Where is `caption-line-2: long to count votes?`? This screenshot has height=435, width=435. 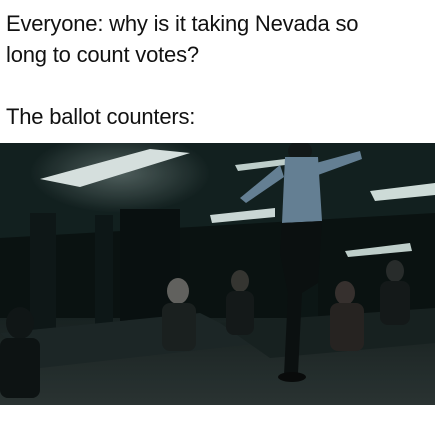
caption-line-2: long to count votes? is located at coordinates (102, 54).